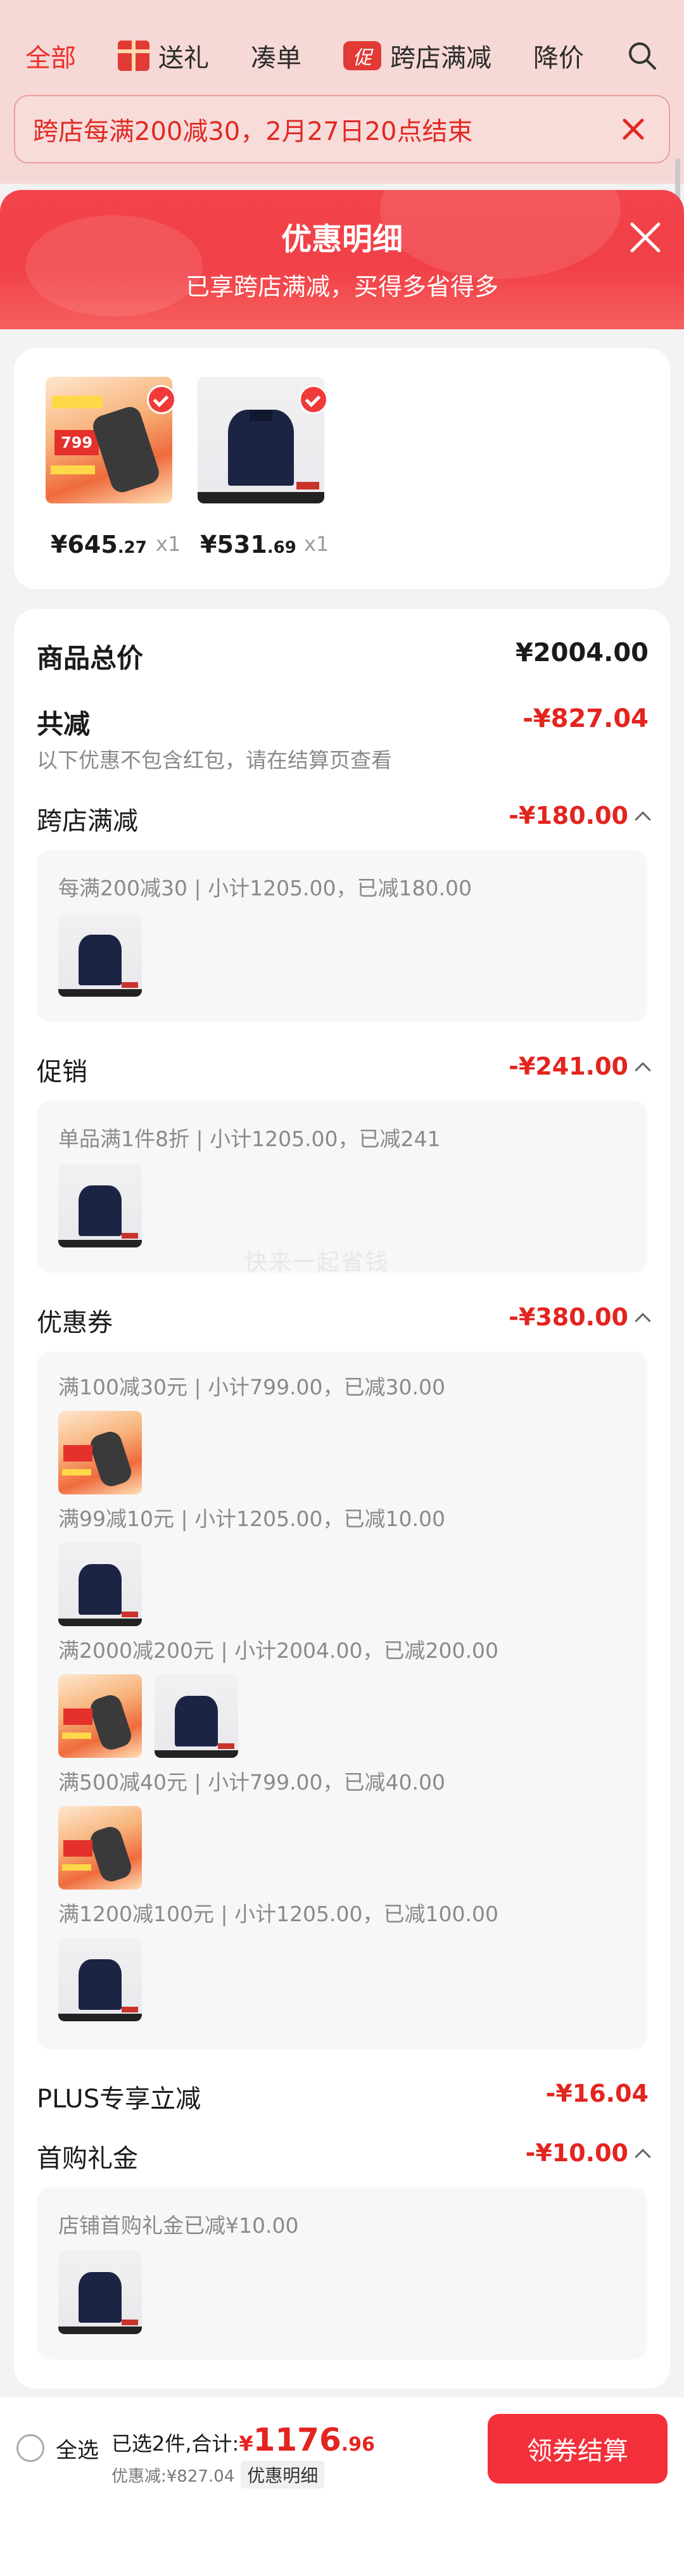  I want to click on nav-tab-price-drop: 降价, so click(558, 55).